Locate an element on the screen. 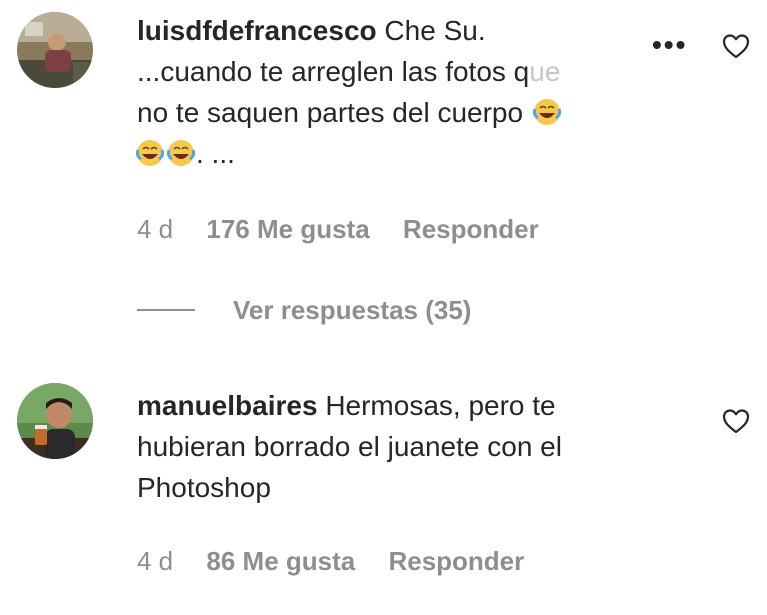 The height and width of the screenshot is (615, 767). comment-body-line-2: ...cuando te arreglen las fotos q is located at coordinates (333, 71).